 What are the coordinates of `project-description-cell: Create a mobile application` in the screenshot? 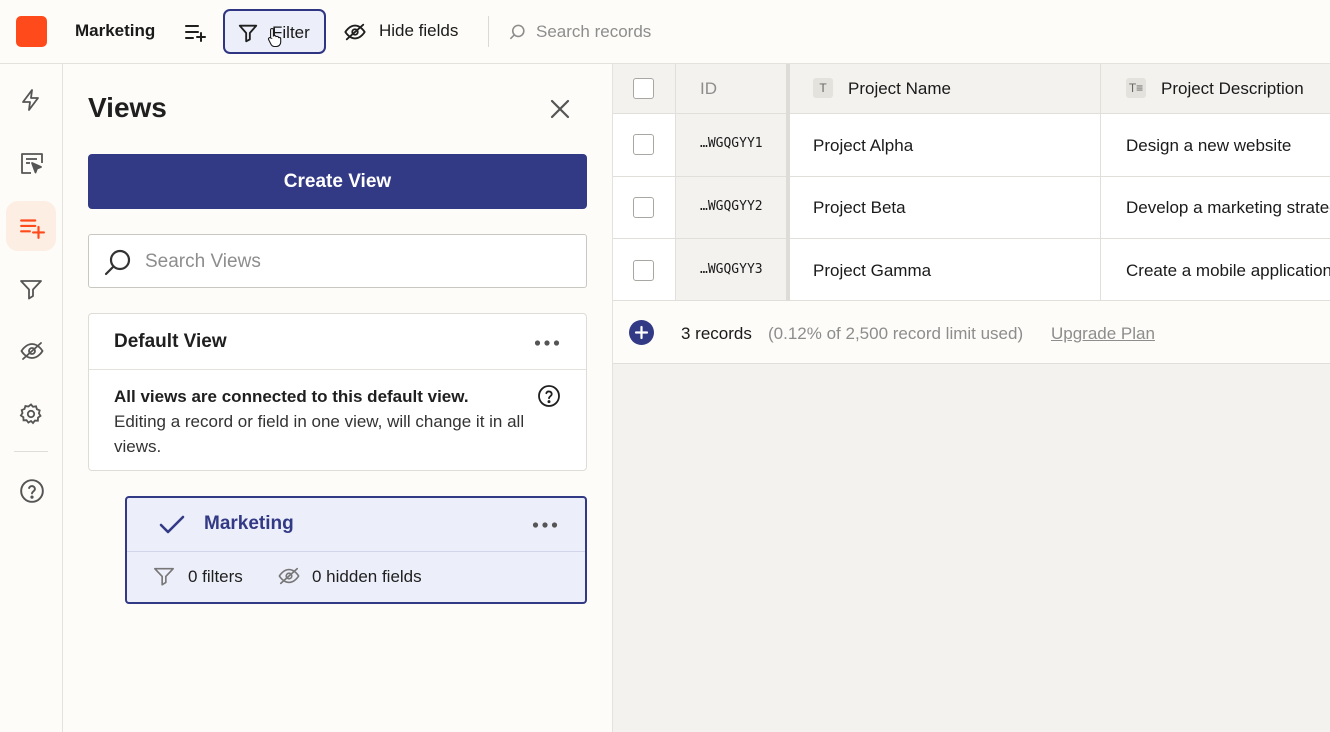 It's located at (1215, 270).